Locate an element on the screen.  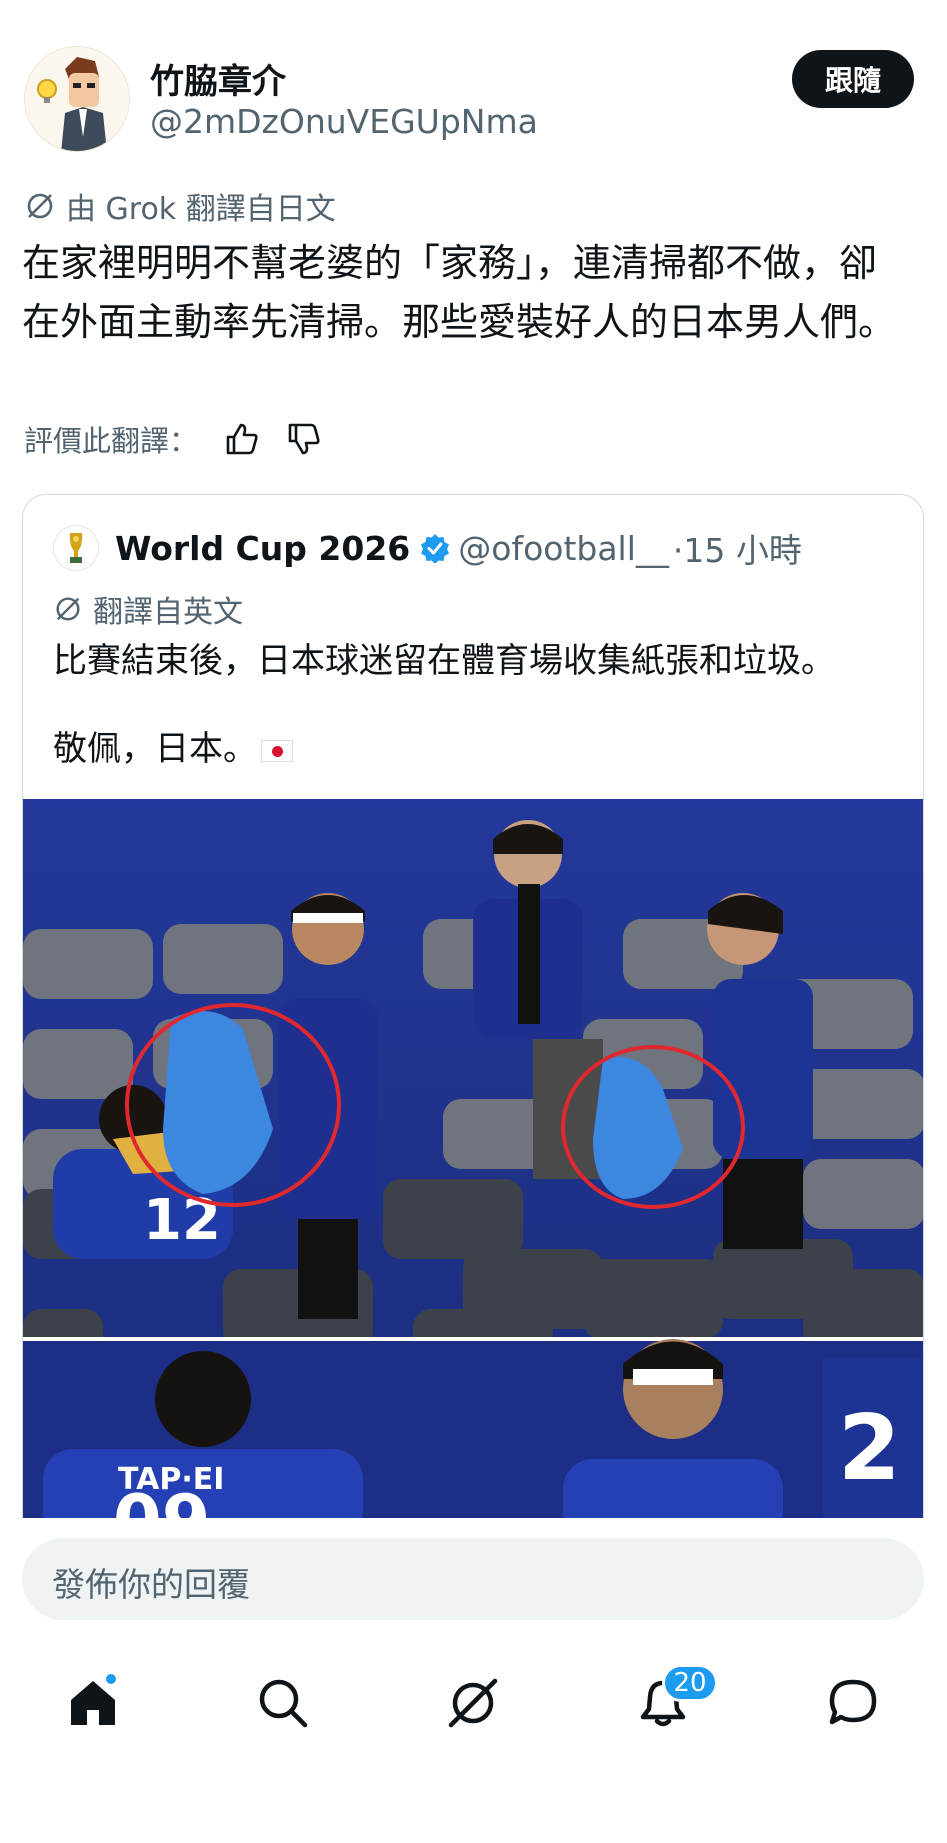
quoted-avatar is located at coordinates (76, 548).